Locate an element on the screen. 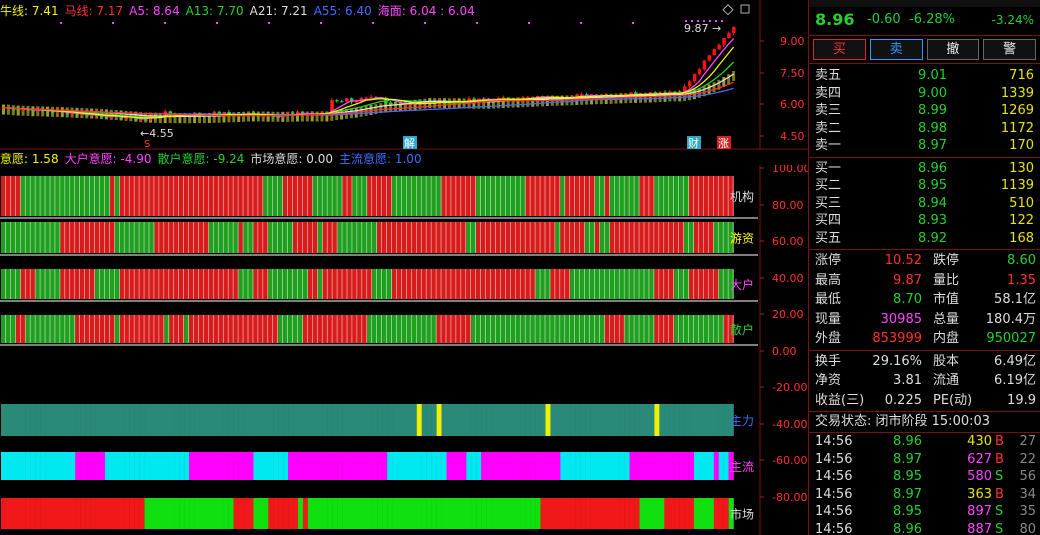 This screenshot has height=535, width=1040. tick-volume: 430 is located at coordinates (979, 441).